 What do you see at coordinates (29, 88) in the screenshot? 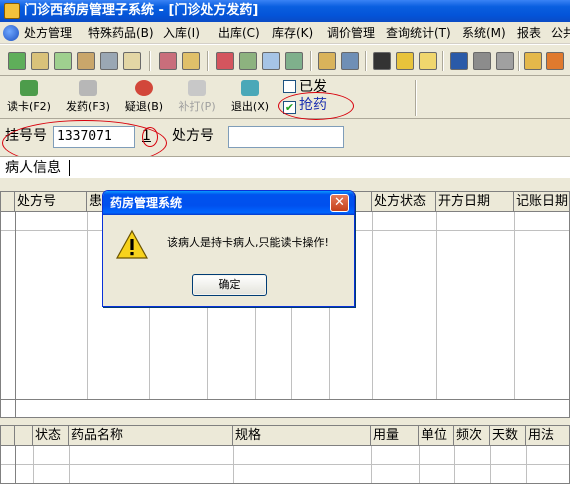
I see `card-reader-icon` at bounding box center [29, 88].